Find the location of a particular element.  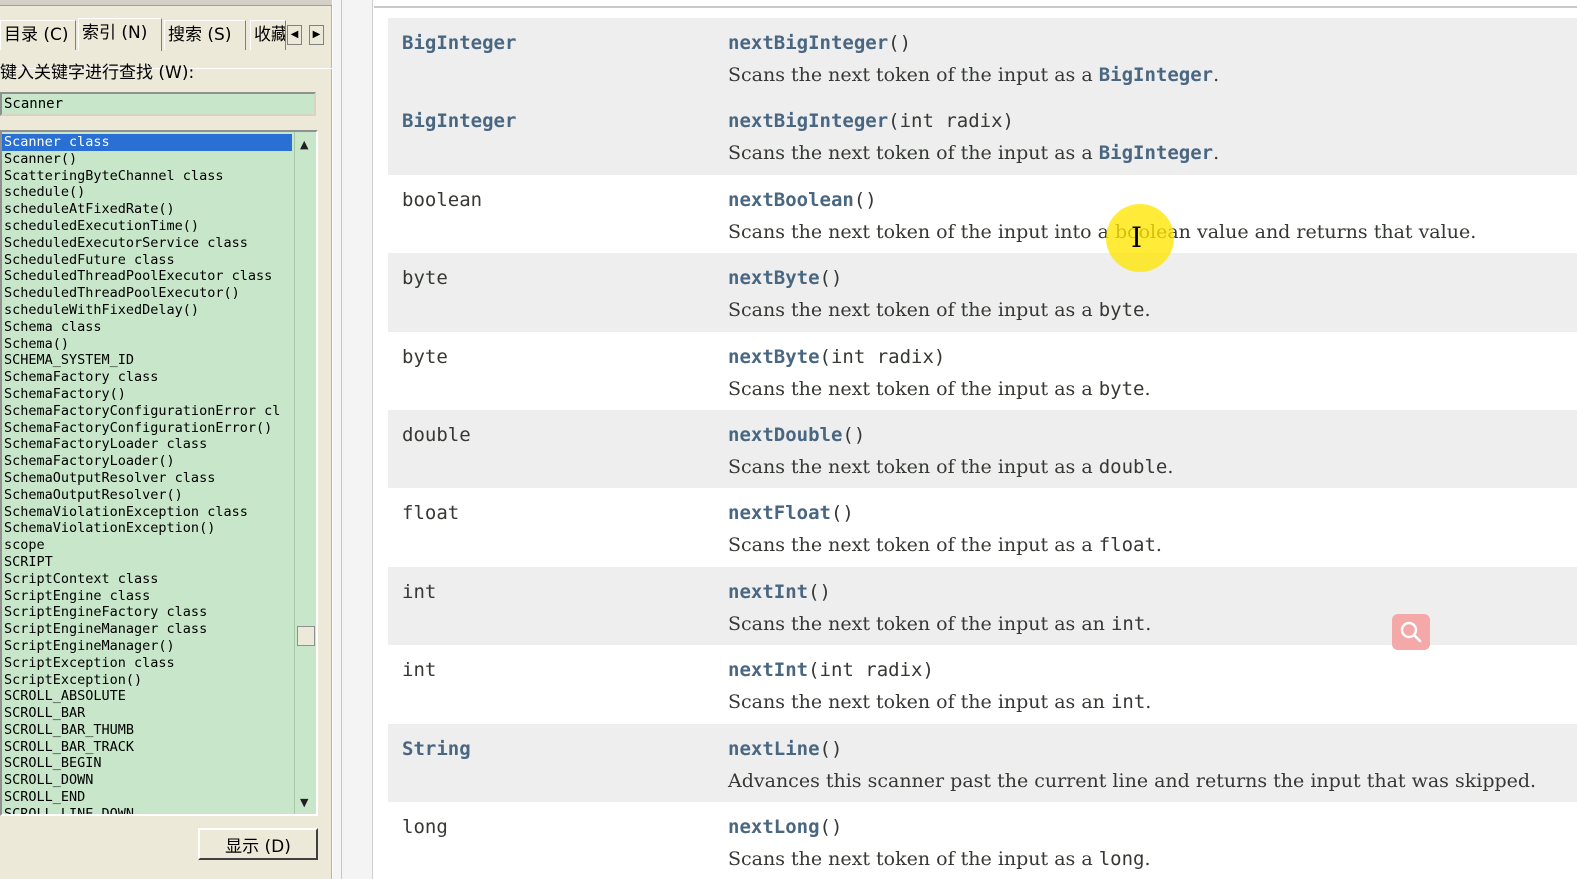

list-scrollbar: ▲ ▼ is located at coordinates (305, 473).